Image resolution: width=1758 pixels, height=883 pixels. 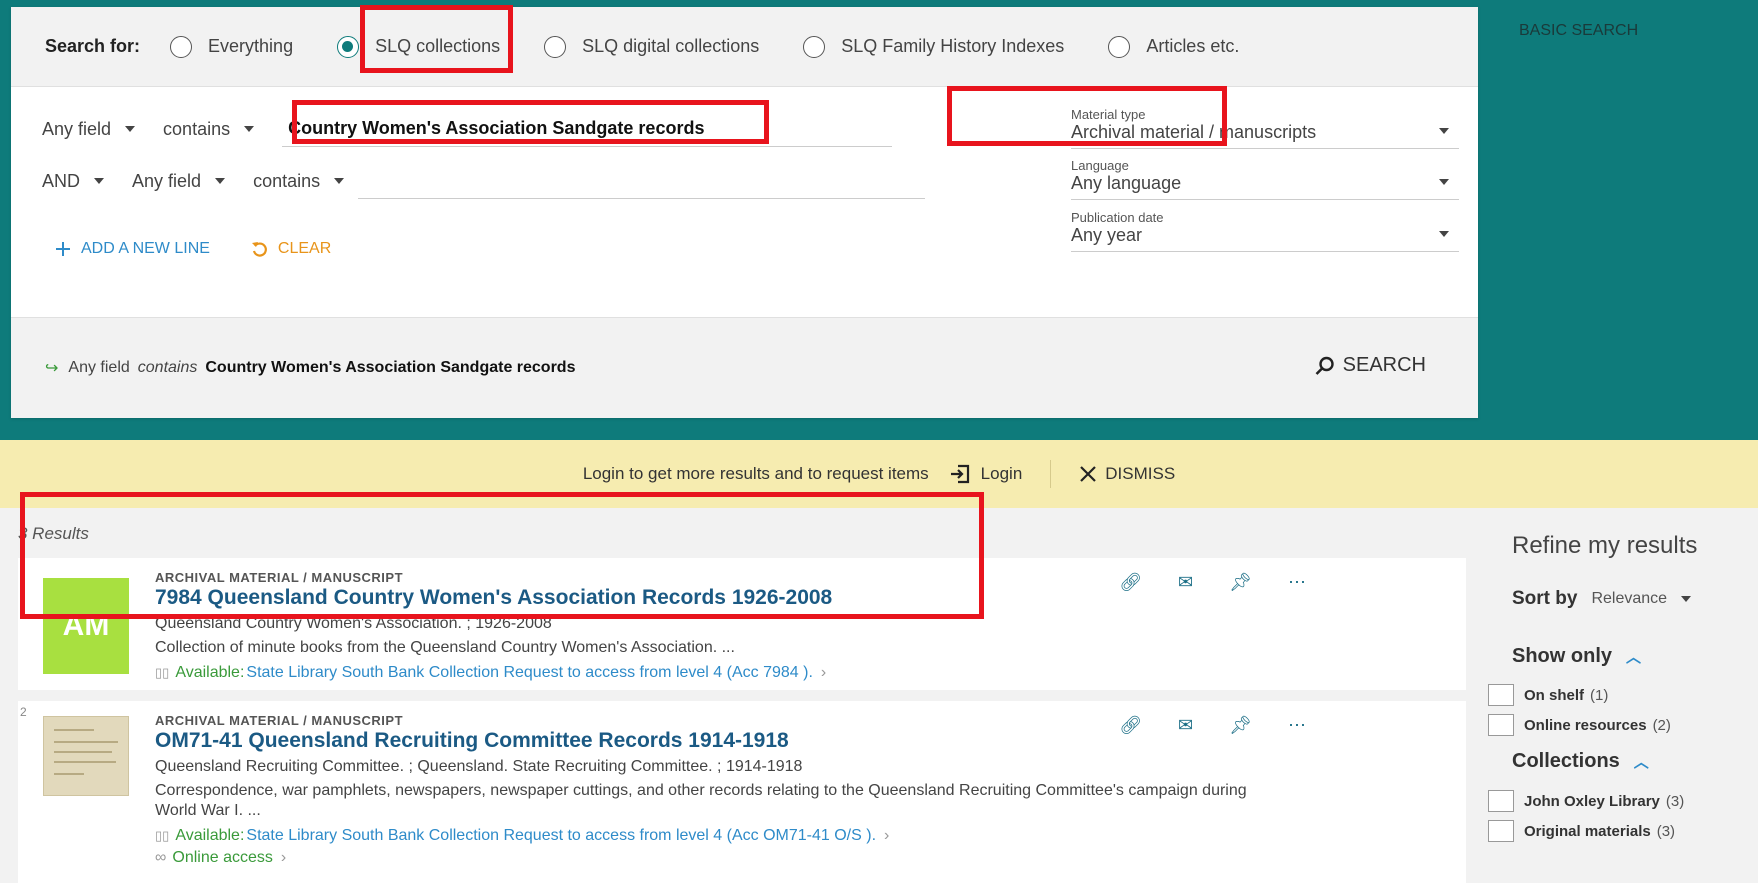 What do you see at coordinates (167, 367) in the screenshot?
I see `query-operator: contains` at bounding box center [167, 367].